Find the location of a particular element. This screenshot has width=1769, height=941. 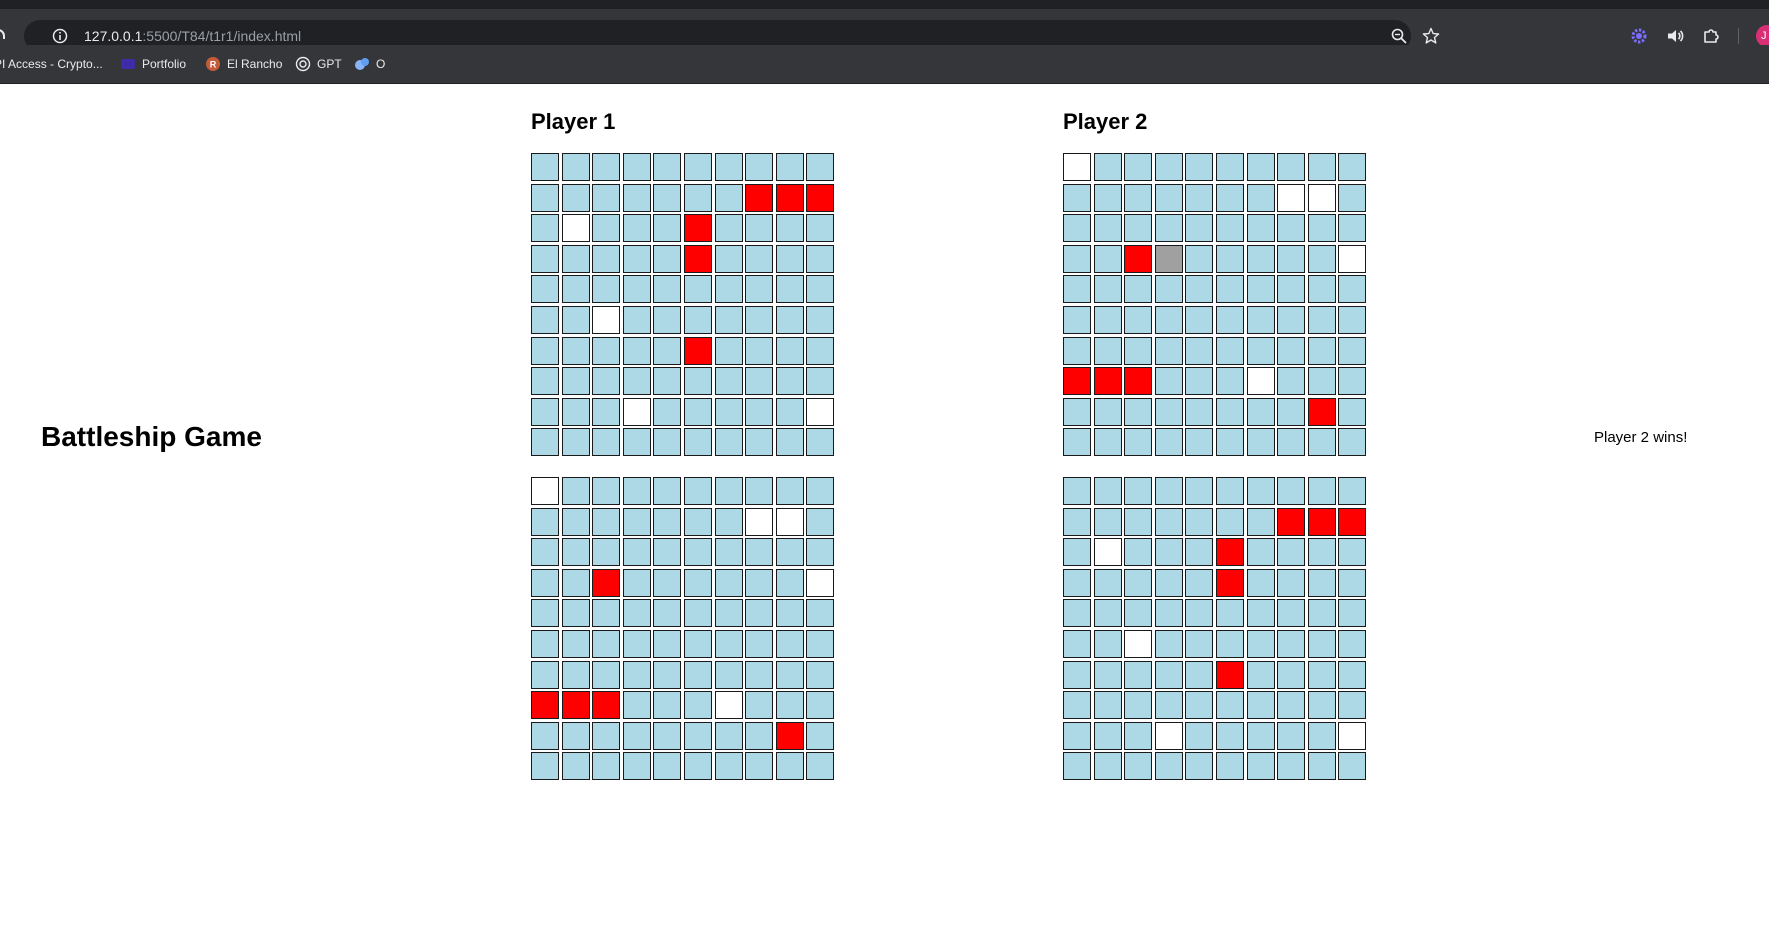

bookmark-el-rancho: R El Rancho is located at coordinates (243, 64).